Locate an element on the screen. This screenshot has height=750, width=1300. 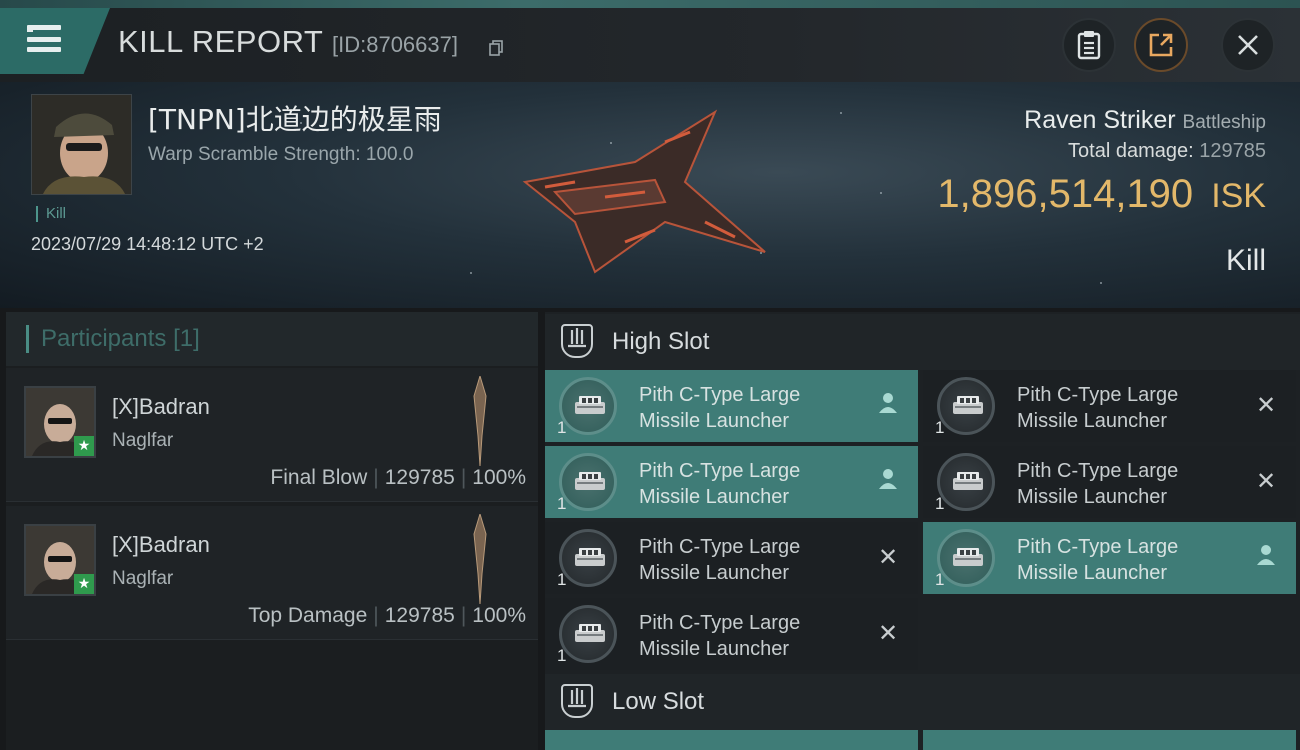
header-bar: KILL REPORT [ID:8706637] is located at coordinates (650, 45).